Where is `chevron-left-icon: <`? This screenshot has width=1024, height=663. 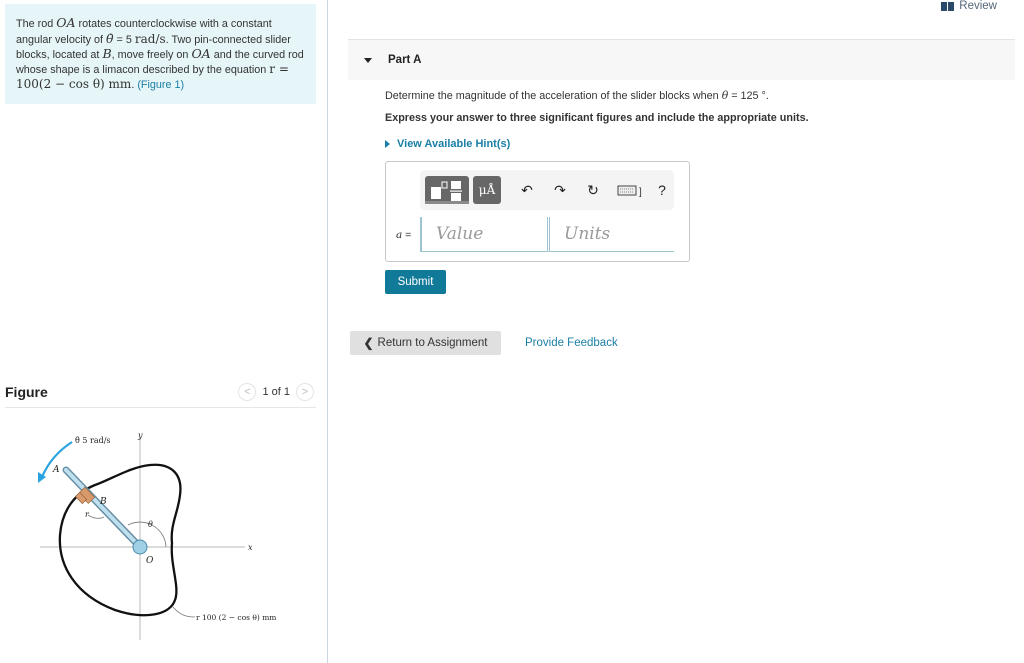
chevron-left-icon: < is located at coordinates (247, 392).